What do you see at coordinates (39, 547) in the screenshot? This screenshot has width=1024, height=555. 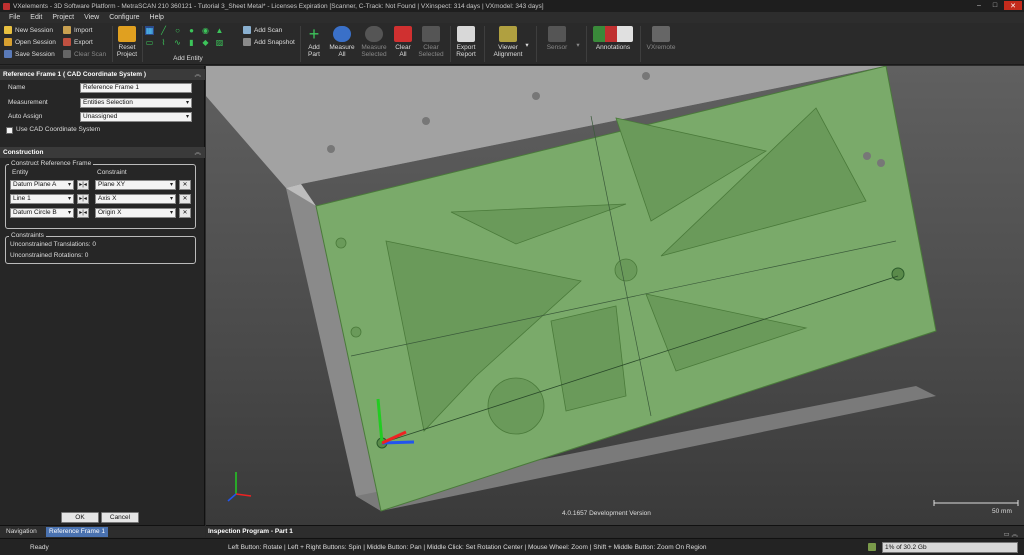 I see `status-ready: Ready` at bounding box center [39, 547].